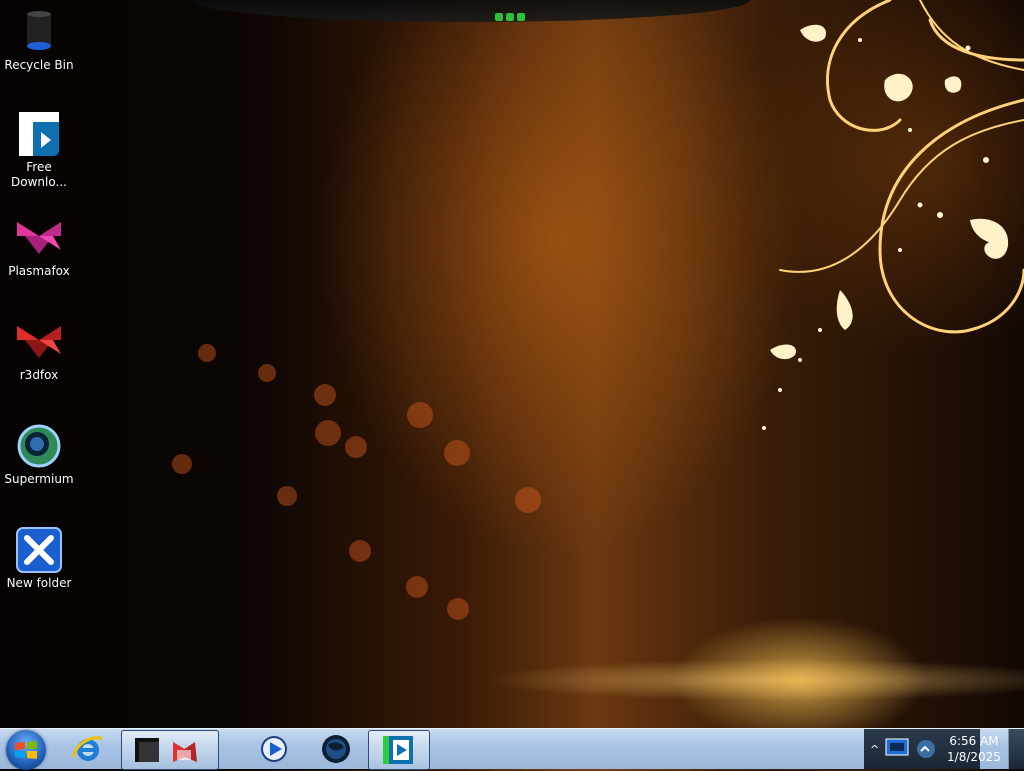 Image resolution: width=1024 pixels, height=771 pixels. Describe the element at coordinates (512, 749) in the screenshot. I see `taskbar: ^ 6:56 AM 1/8/2025` at that location.